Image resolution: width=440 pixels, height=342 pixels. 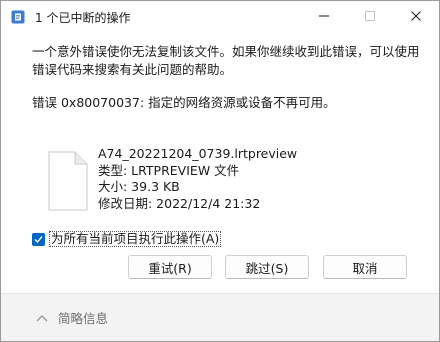 What do you see at coordinates (169, 170) in the screenshot?
I see `file-type: 类型: LRTPREVIEW 文件` at bounding box center [169, 170].